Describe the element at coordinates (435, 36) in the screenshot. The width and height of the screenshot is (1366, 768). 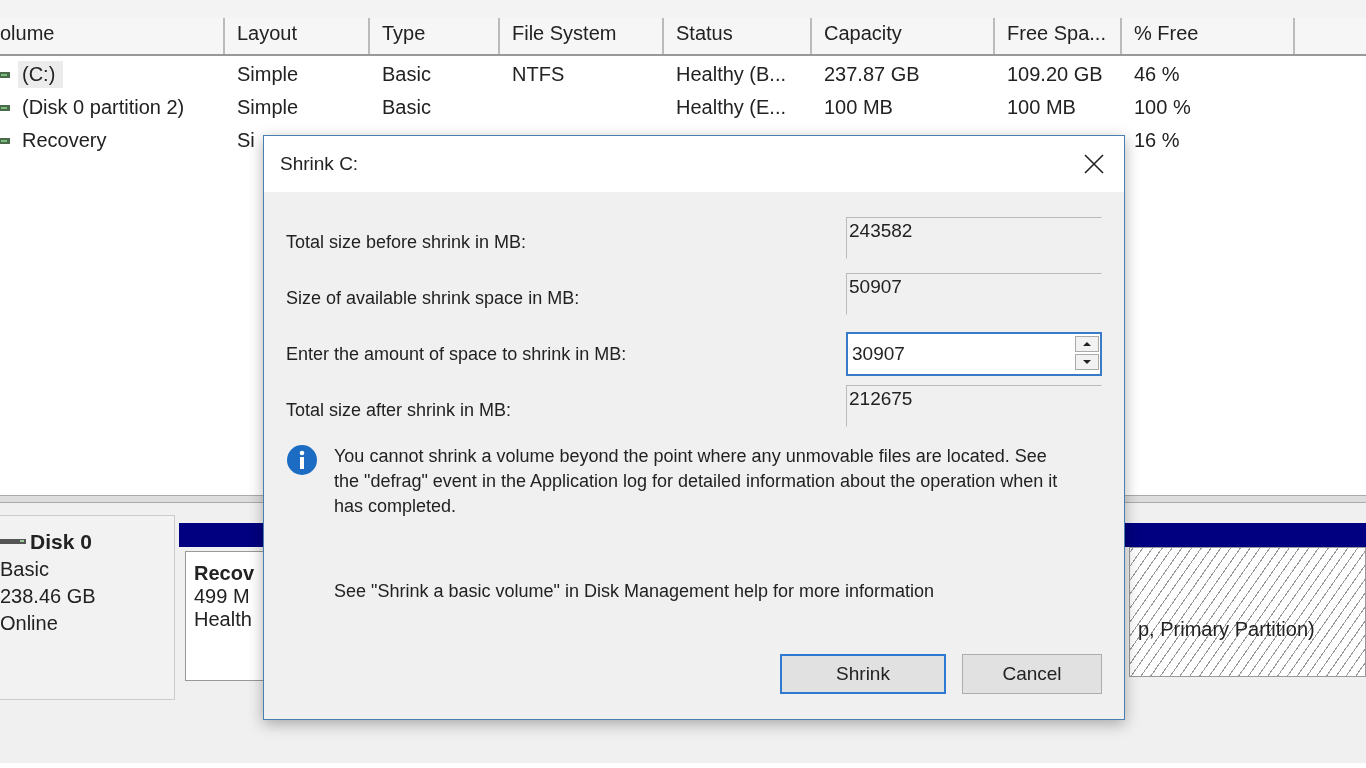
I see `column-header: Type` at that location.